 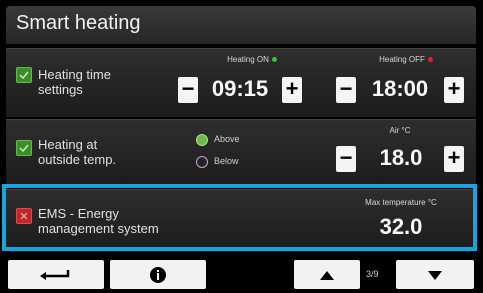 I want to click on arrow-up-icon, so click(x=327, y=275).